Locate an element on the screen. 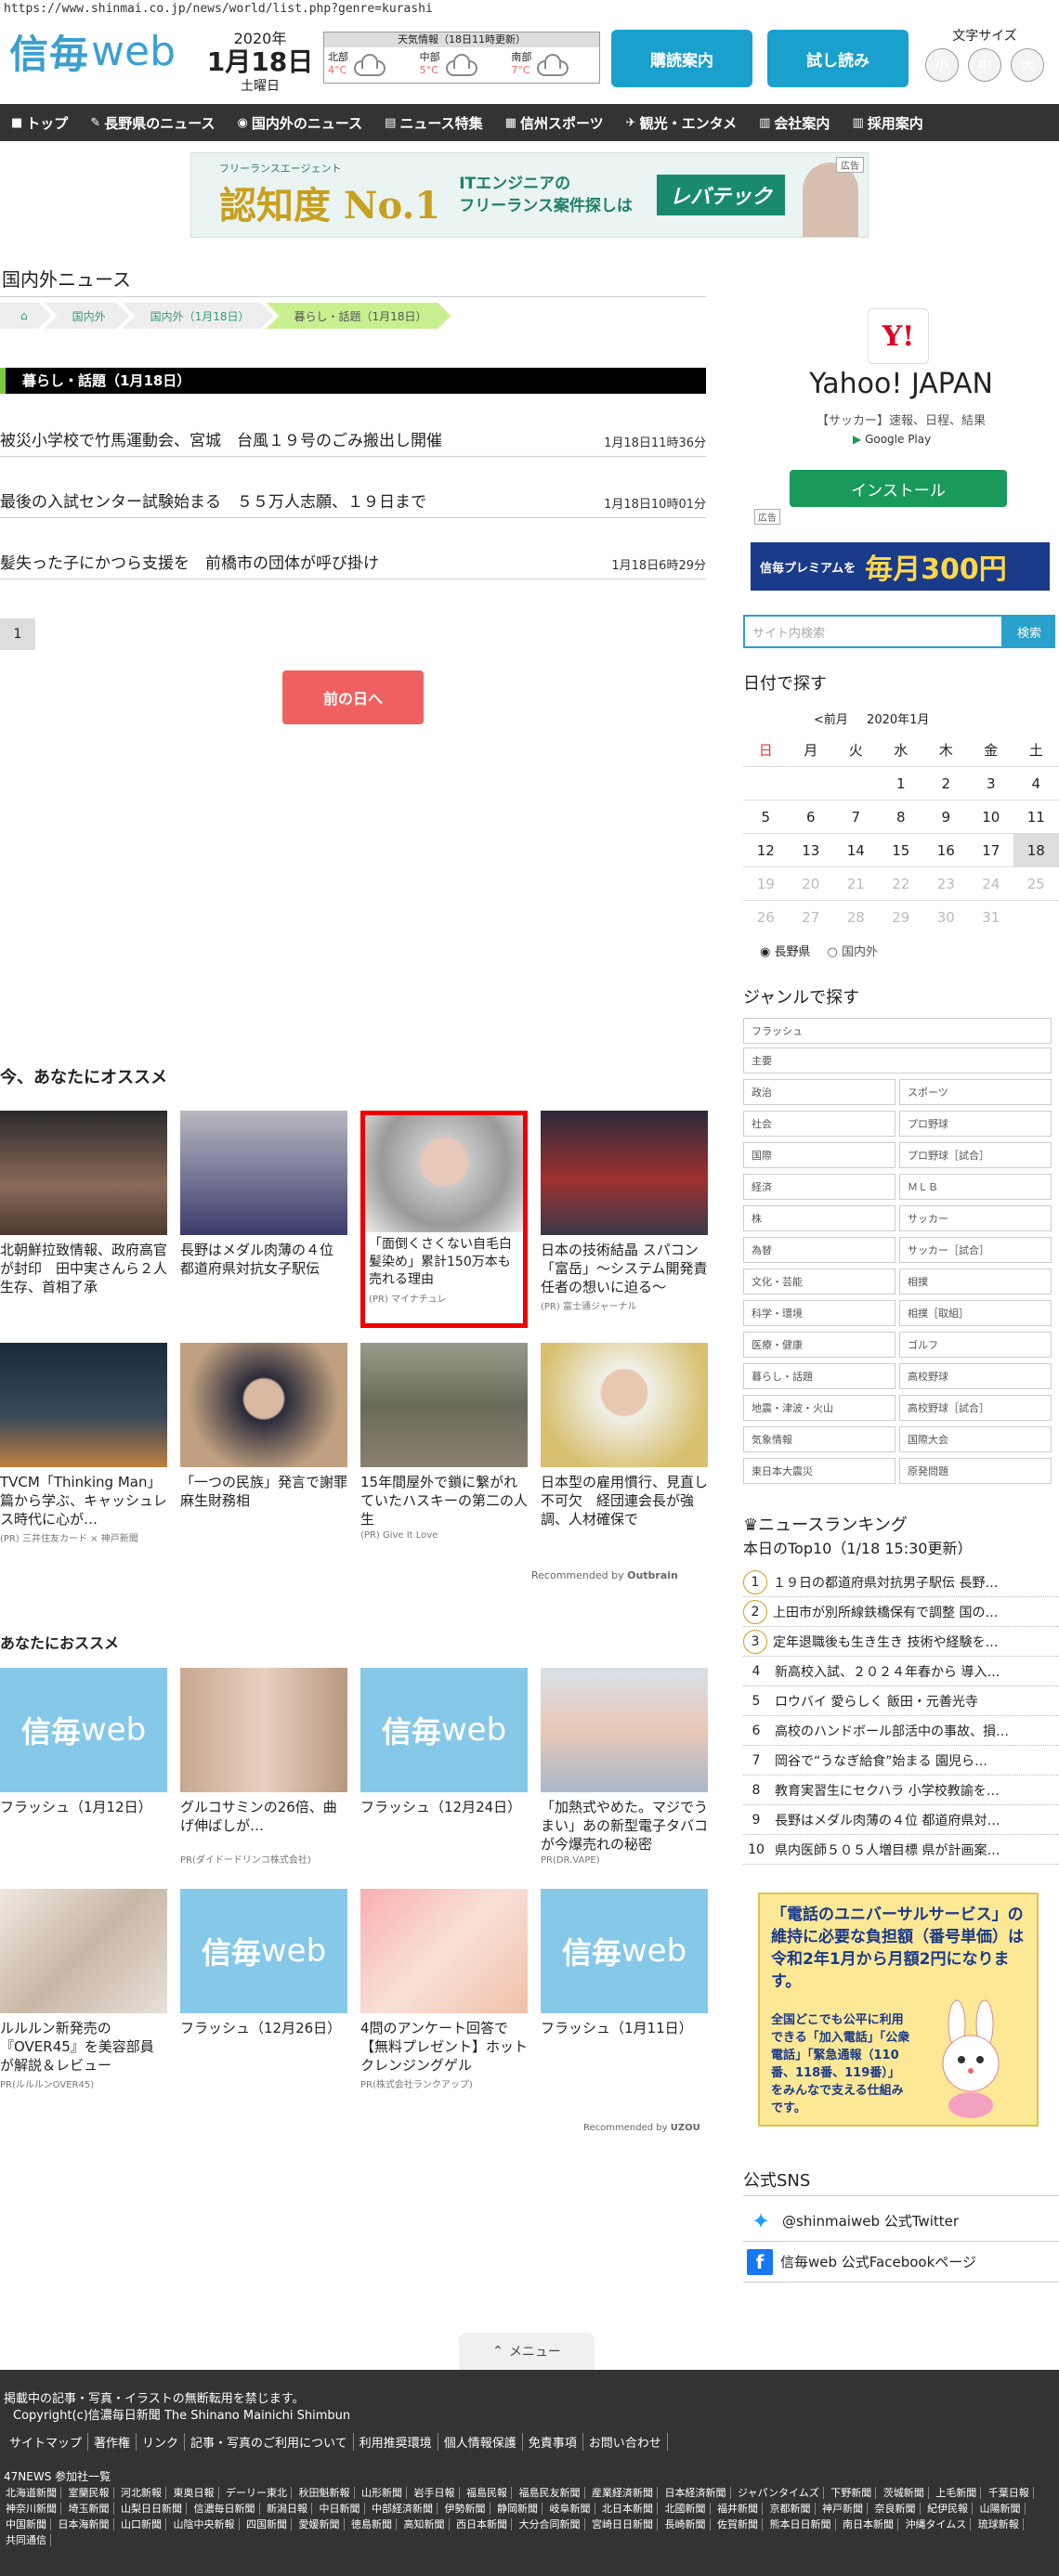 The height and width of the screenshot is (2576, 1059). nav-tourism: ✈ 観光・エンタメ is located at coordinates (681, 123).